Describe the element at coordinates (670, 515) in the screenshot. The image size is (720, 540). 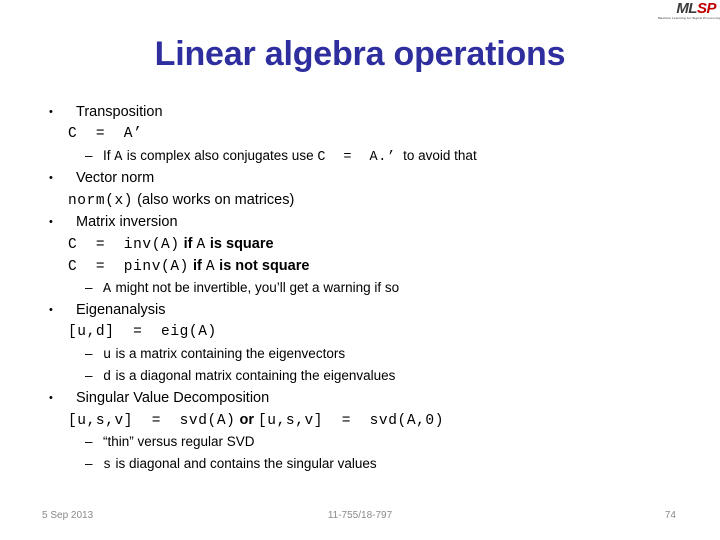
I see `footer-page-number: 74` at that location.